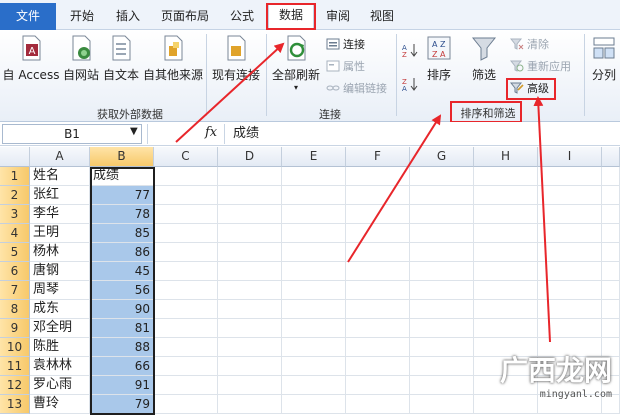  What do you see at coordinates (81, 58) in the screenshot?
I see `from-web-button: 自网站` at bounding box center [81, 58].